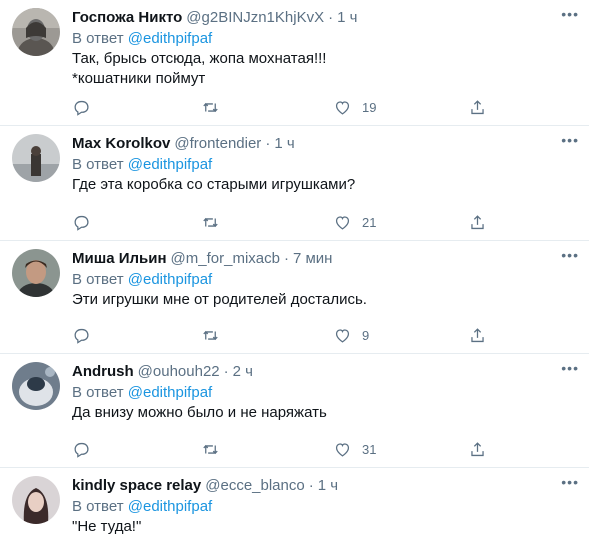 This screenshot has height=556, width=589. I want to click on author-handle: @g2BINJzn1KhjKvX, so click(255, 17).